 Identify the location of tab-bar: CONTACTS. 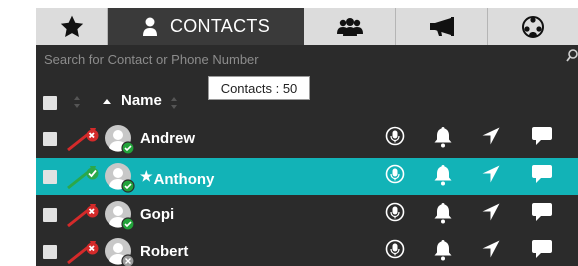
(307, 26).